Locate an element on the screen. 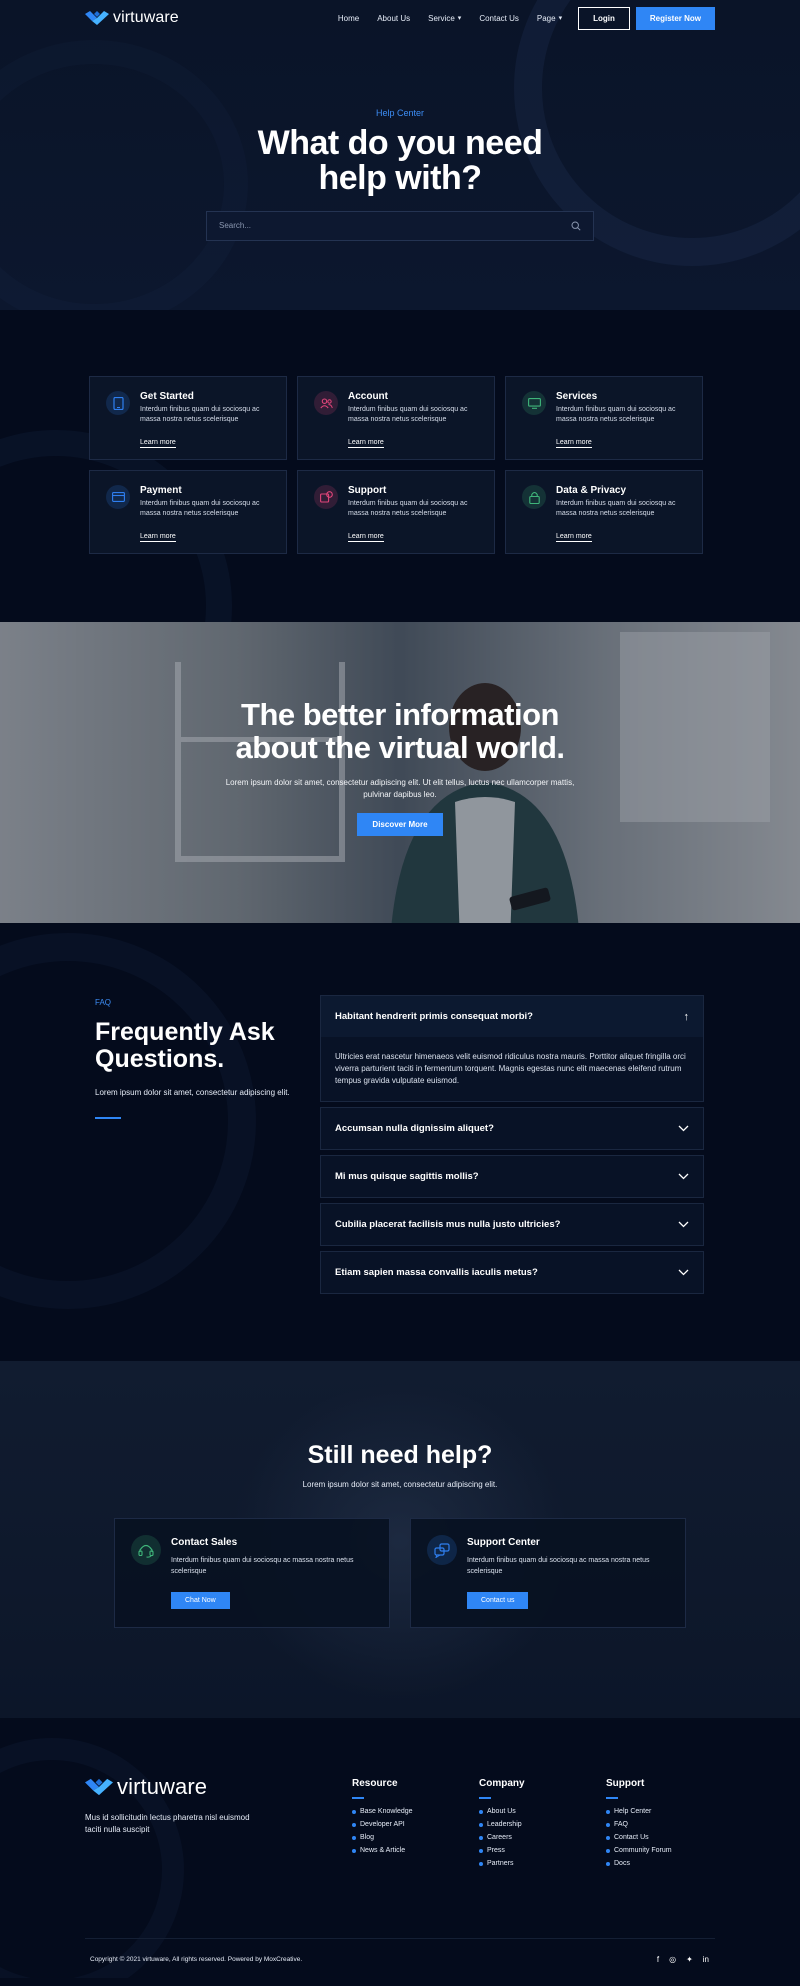 This screenshot has width=800, height=1986. footer-link: Base Knowledge is located at coordinates (415, 1811).